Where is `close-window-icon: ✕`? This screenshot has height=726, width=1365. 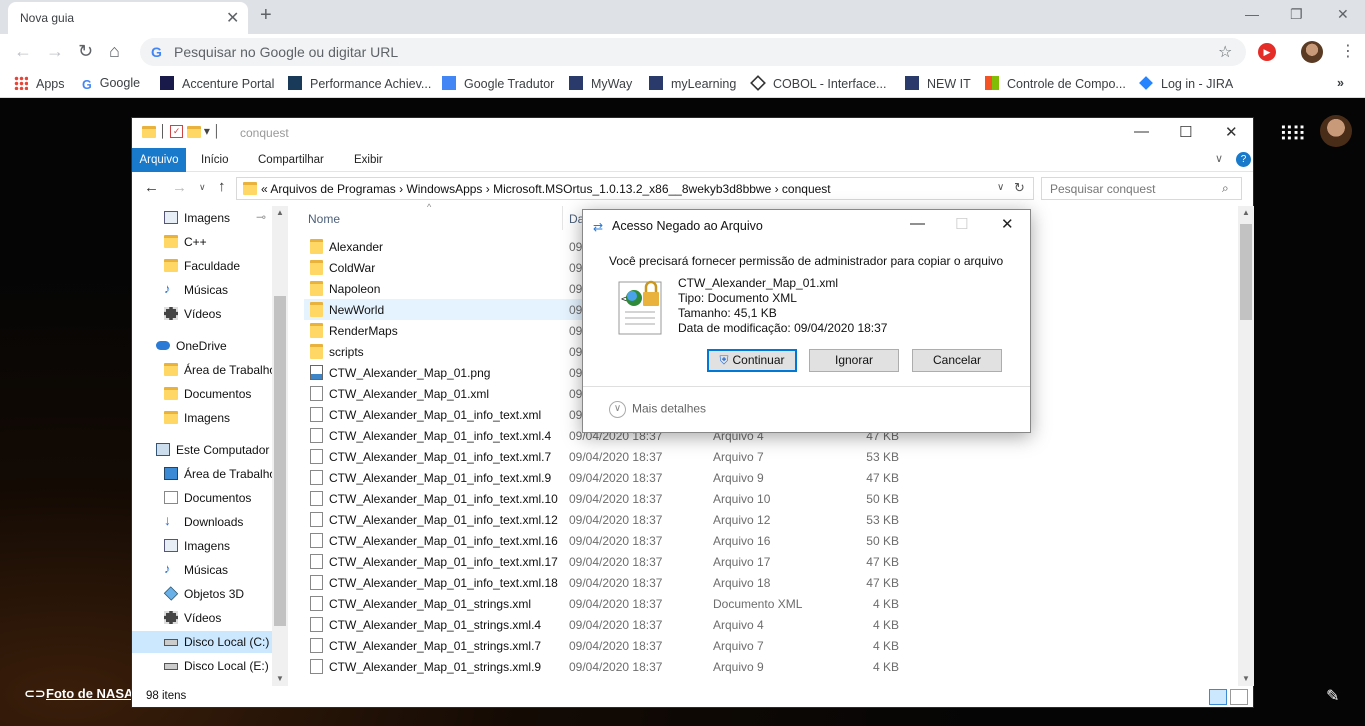
close-window-icon: ✕ is located at coordinates (1343, 14).